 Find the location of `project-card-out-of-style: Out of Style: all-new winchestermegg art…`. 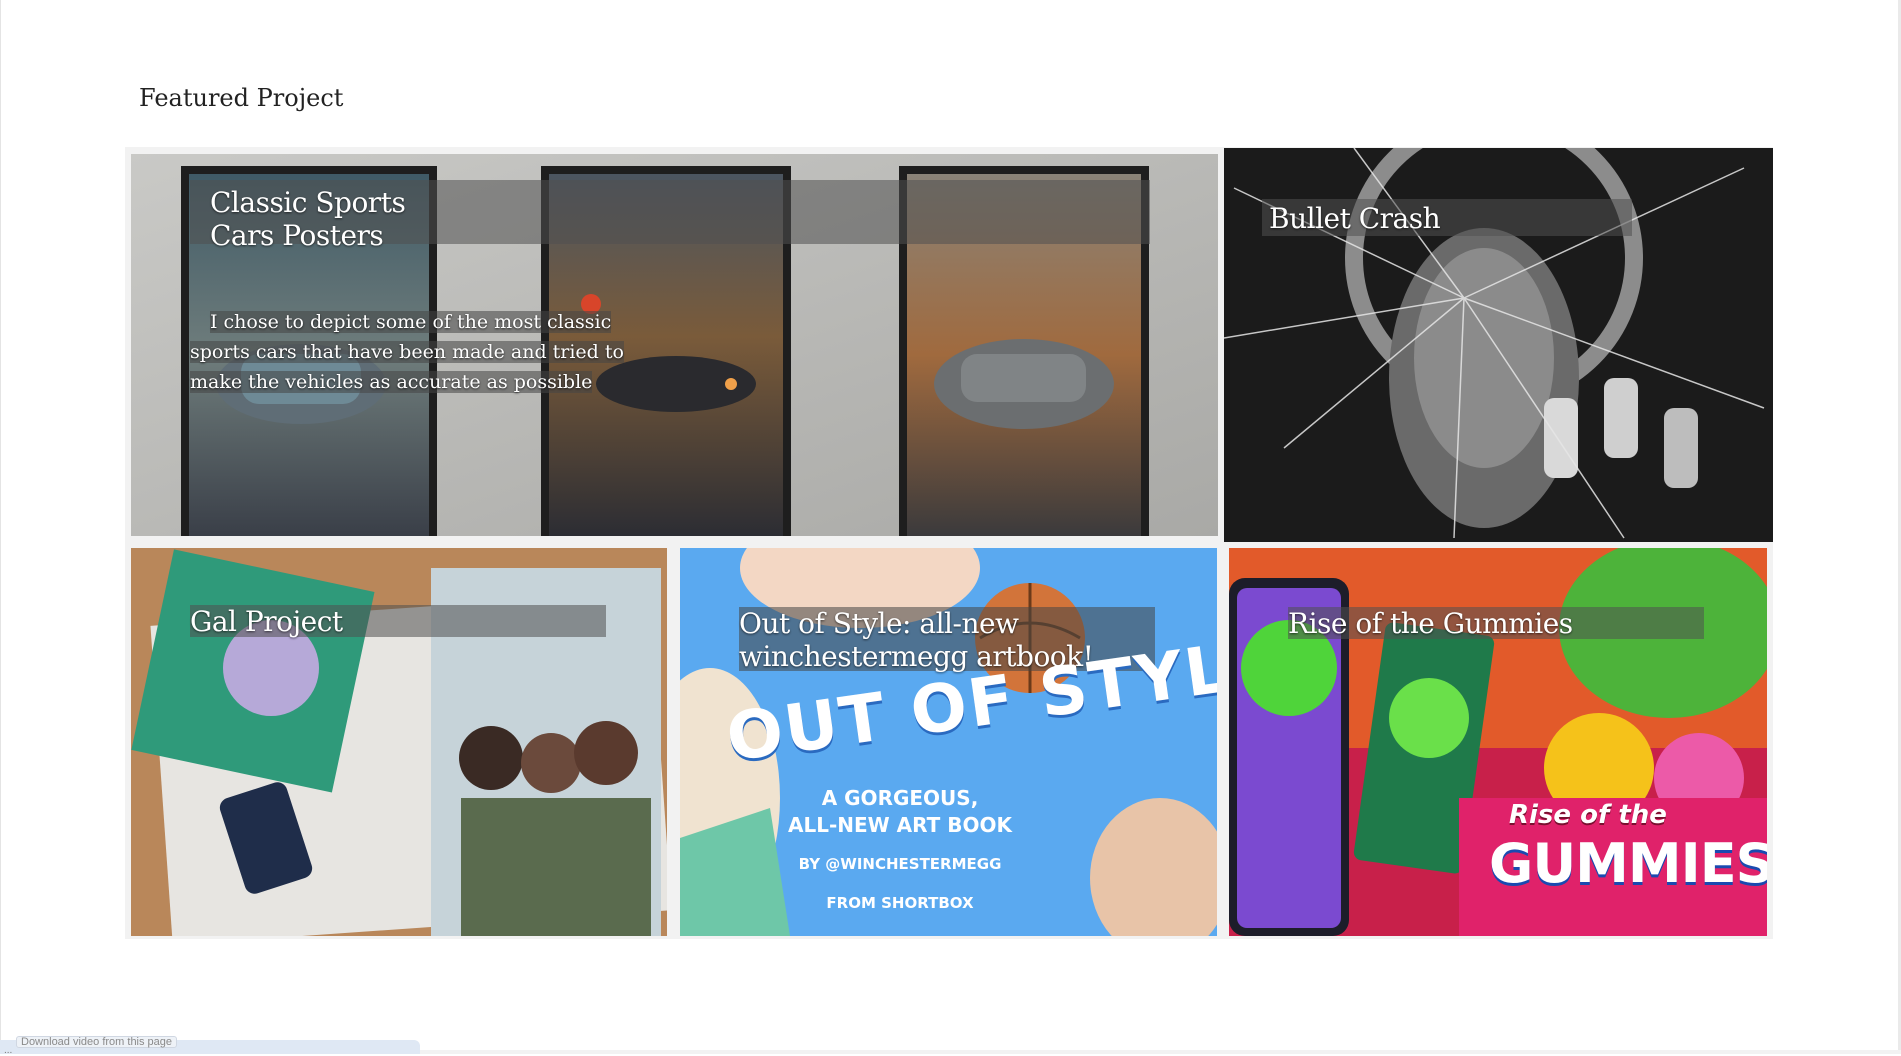

project-card-out-of-style: Out of Style: all-new winchestermegg art… is located at coordinates (948, 742).